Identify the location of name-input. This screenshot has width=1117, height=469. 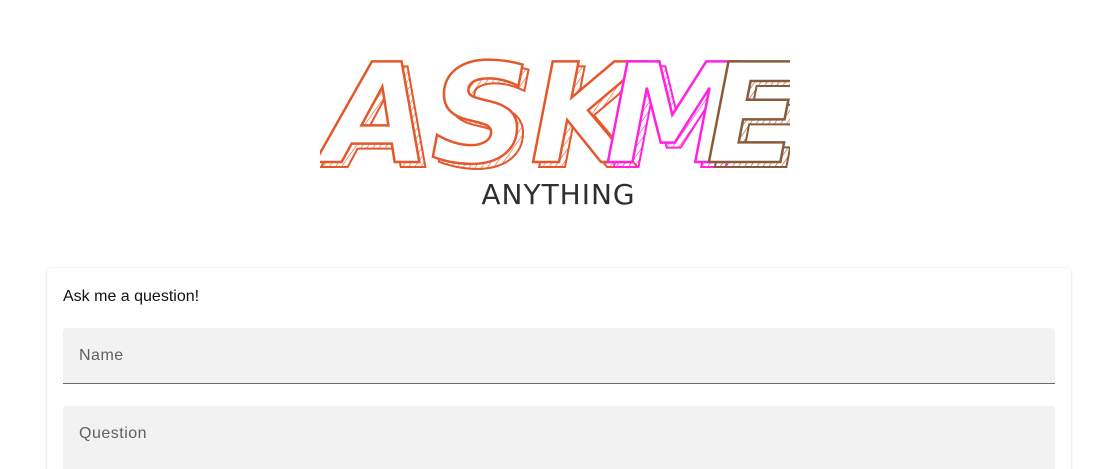
(559, 356).